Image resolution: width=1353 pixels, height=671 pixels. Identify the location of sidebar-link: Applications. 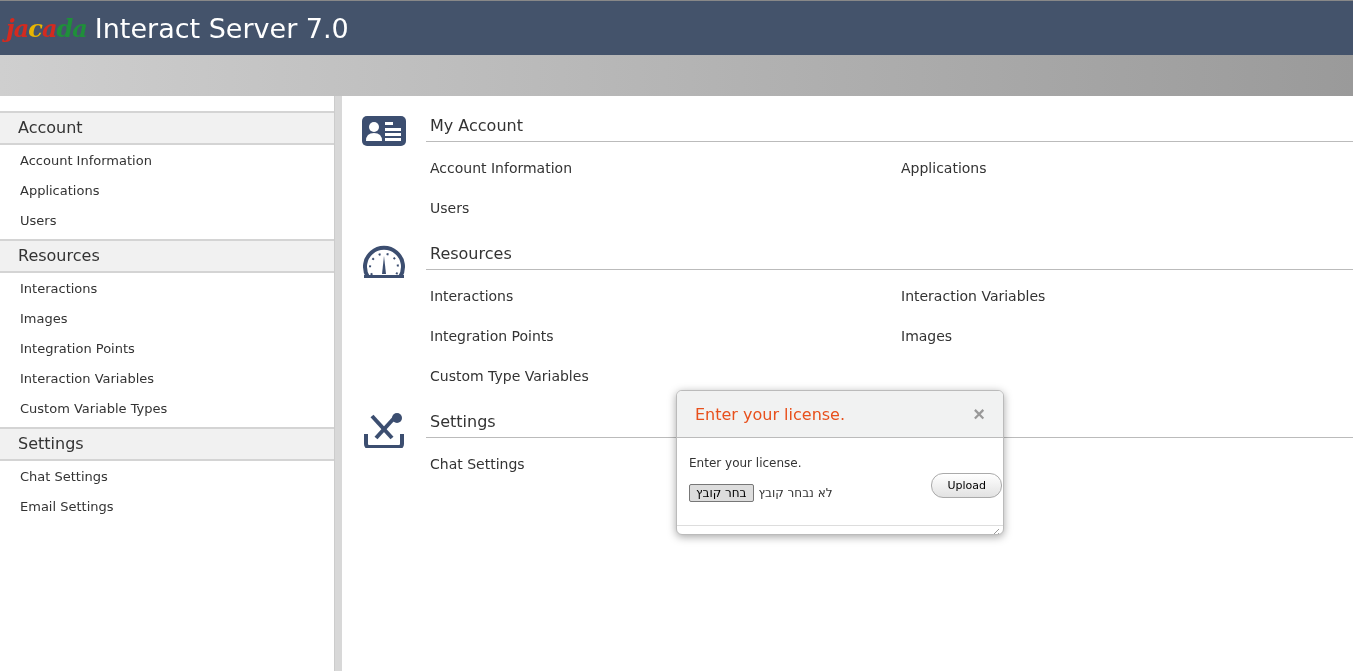
(167, 192).